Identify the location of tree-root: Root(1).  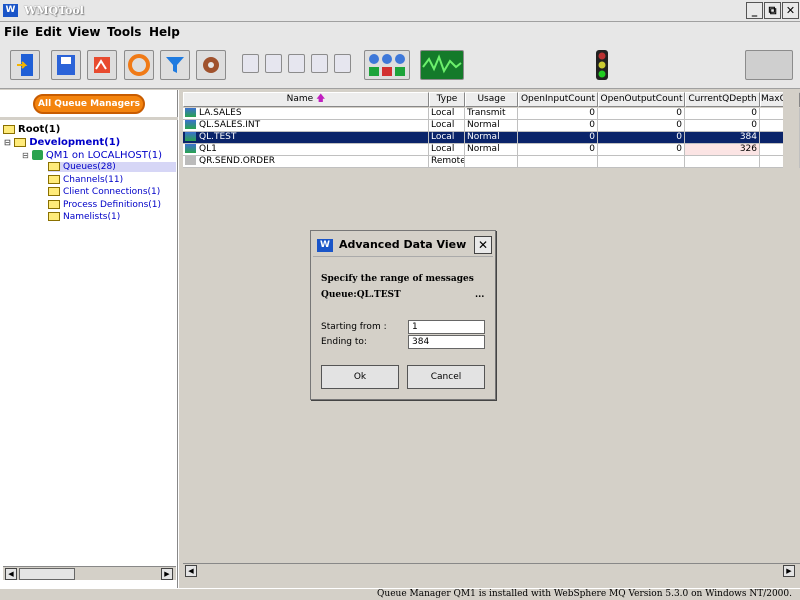
(31, 129).